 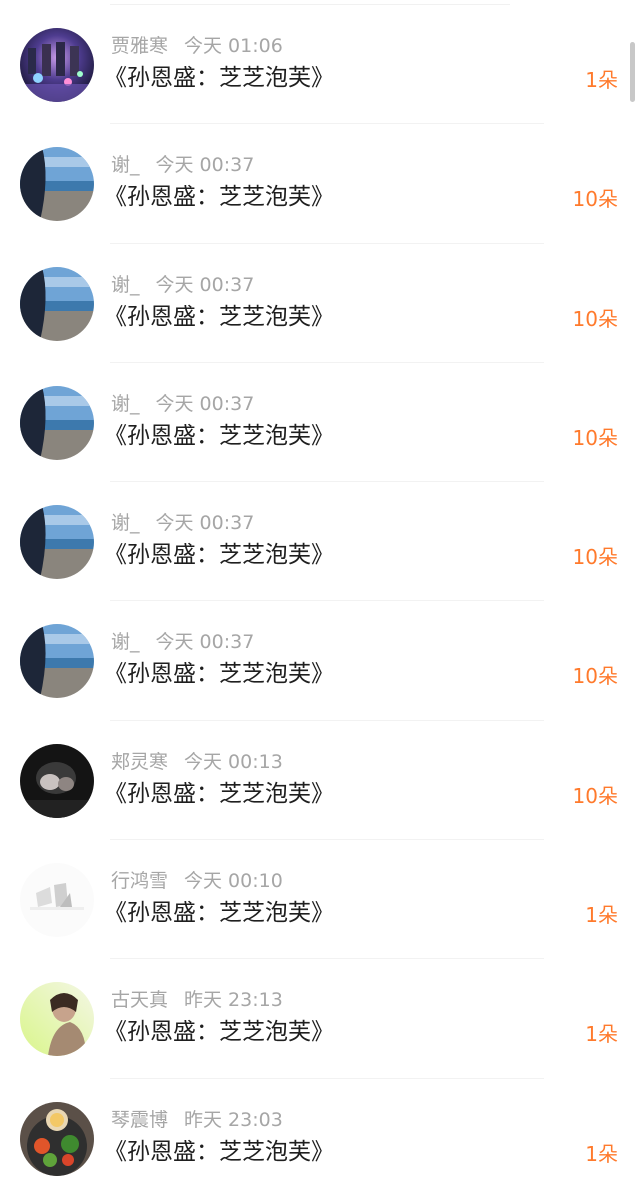 I want to click on sent-time: 今天 00:13, so click(x=233, y=761).